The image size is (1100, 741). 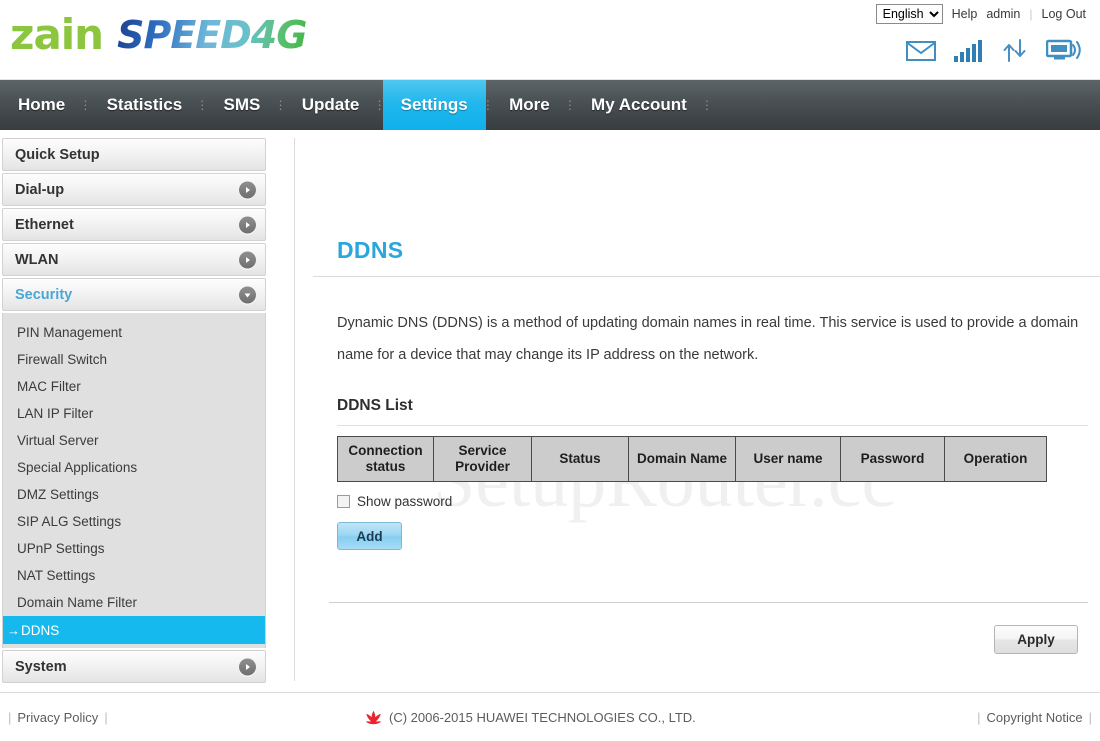 What do you see at coordinates (37, 259) in the screenshot?
I see `sidebar-label: WLAN` at bounding box center [37, 259].